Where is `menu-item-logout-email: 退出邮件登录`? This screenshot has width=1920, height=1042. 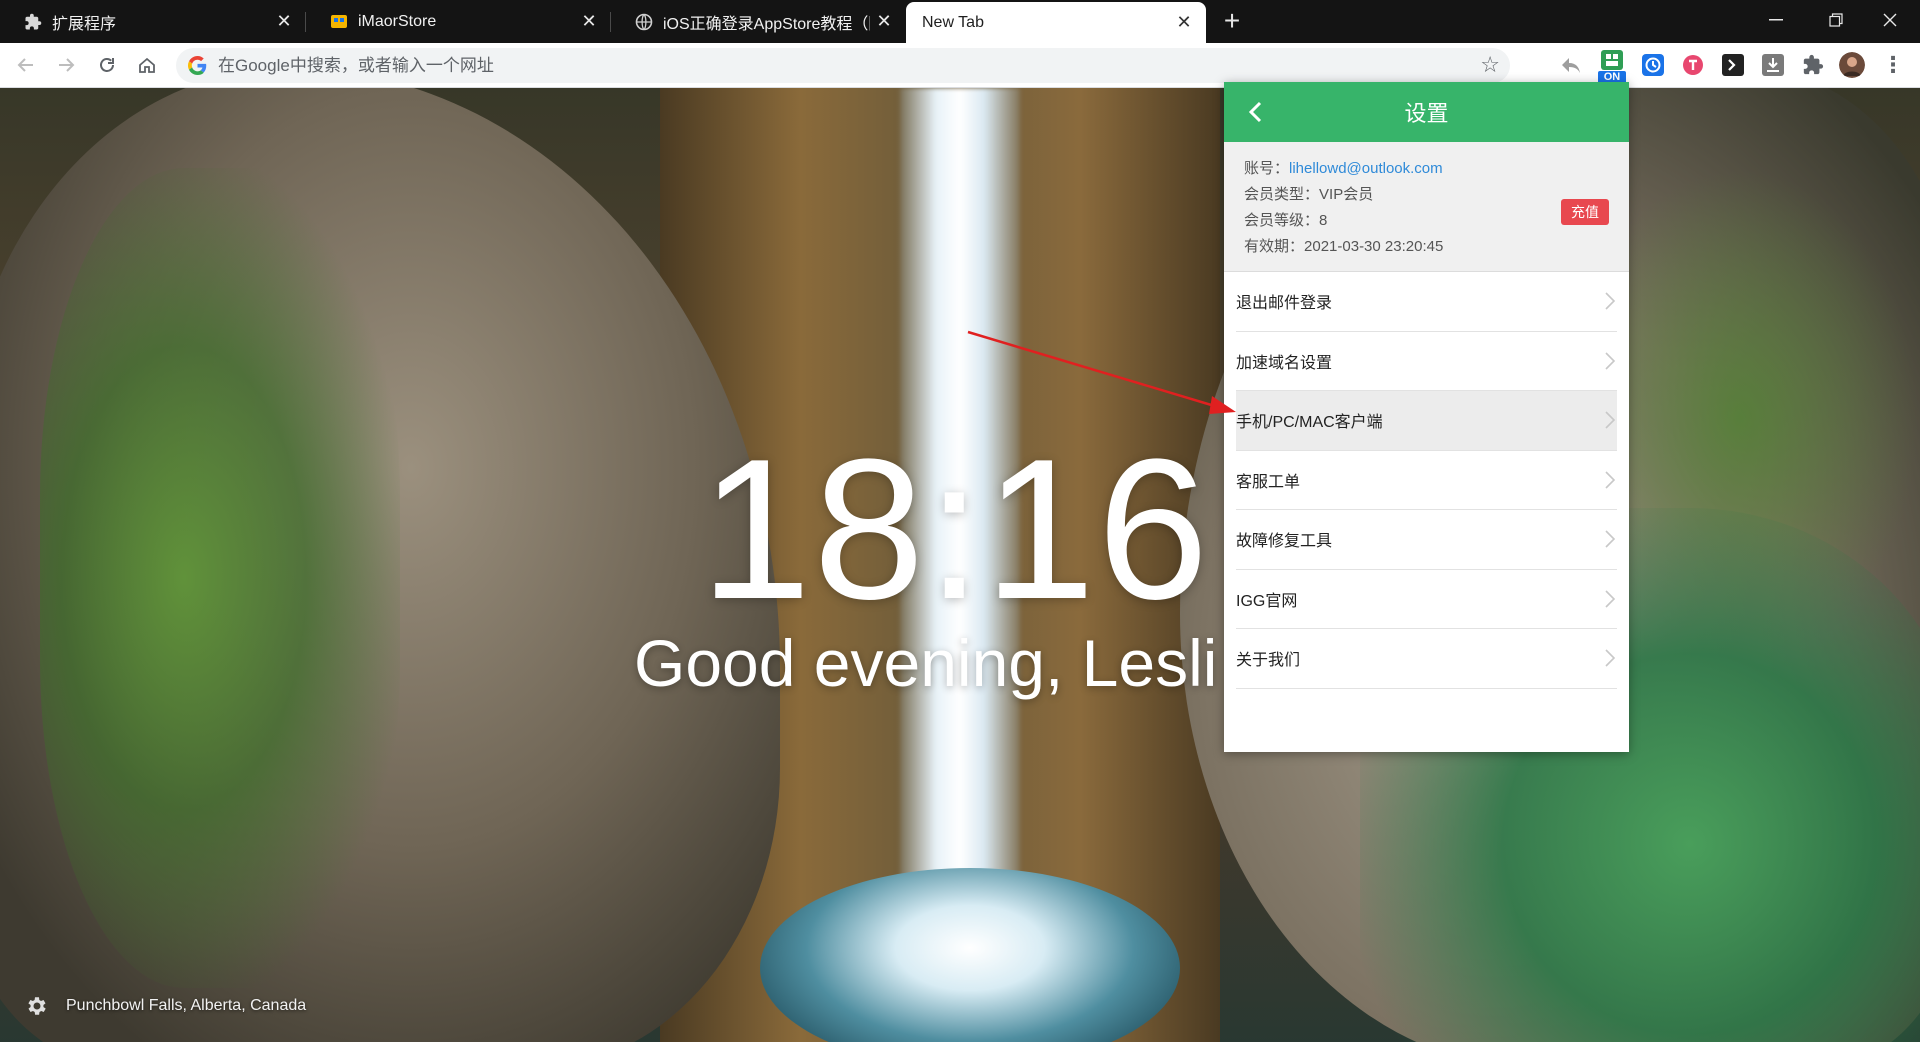
menu-item-logout-email: 退出邮件登录 is located at coordinates (1426, 302).